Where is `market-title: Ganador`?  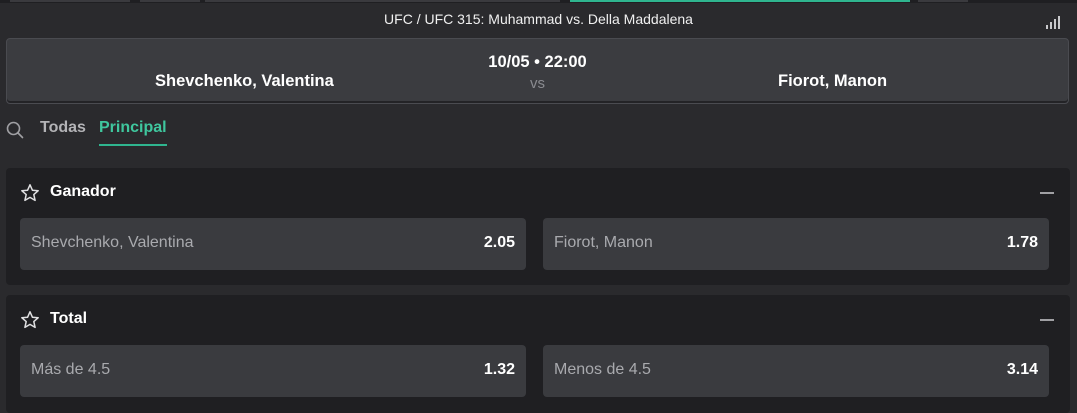
market-title: Ganador is located at coordinates (83, 191).